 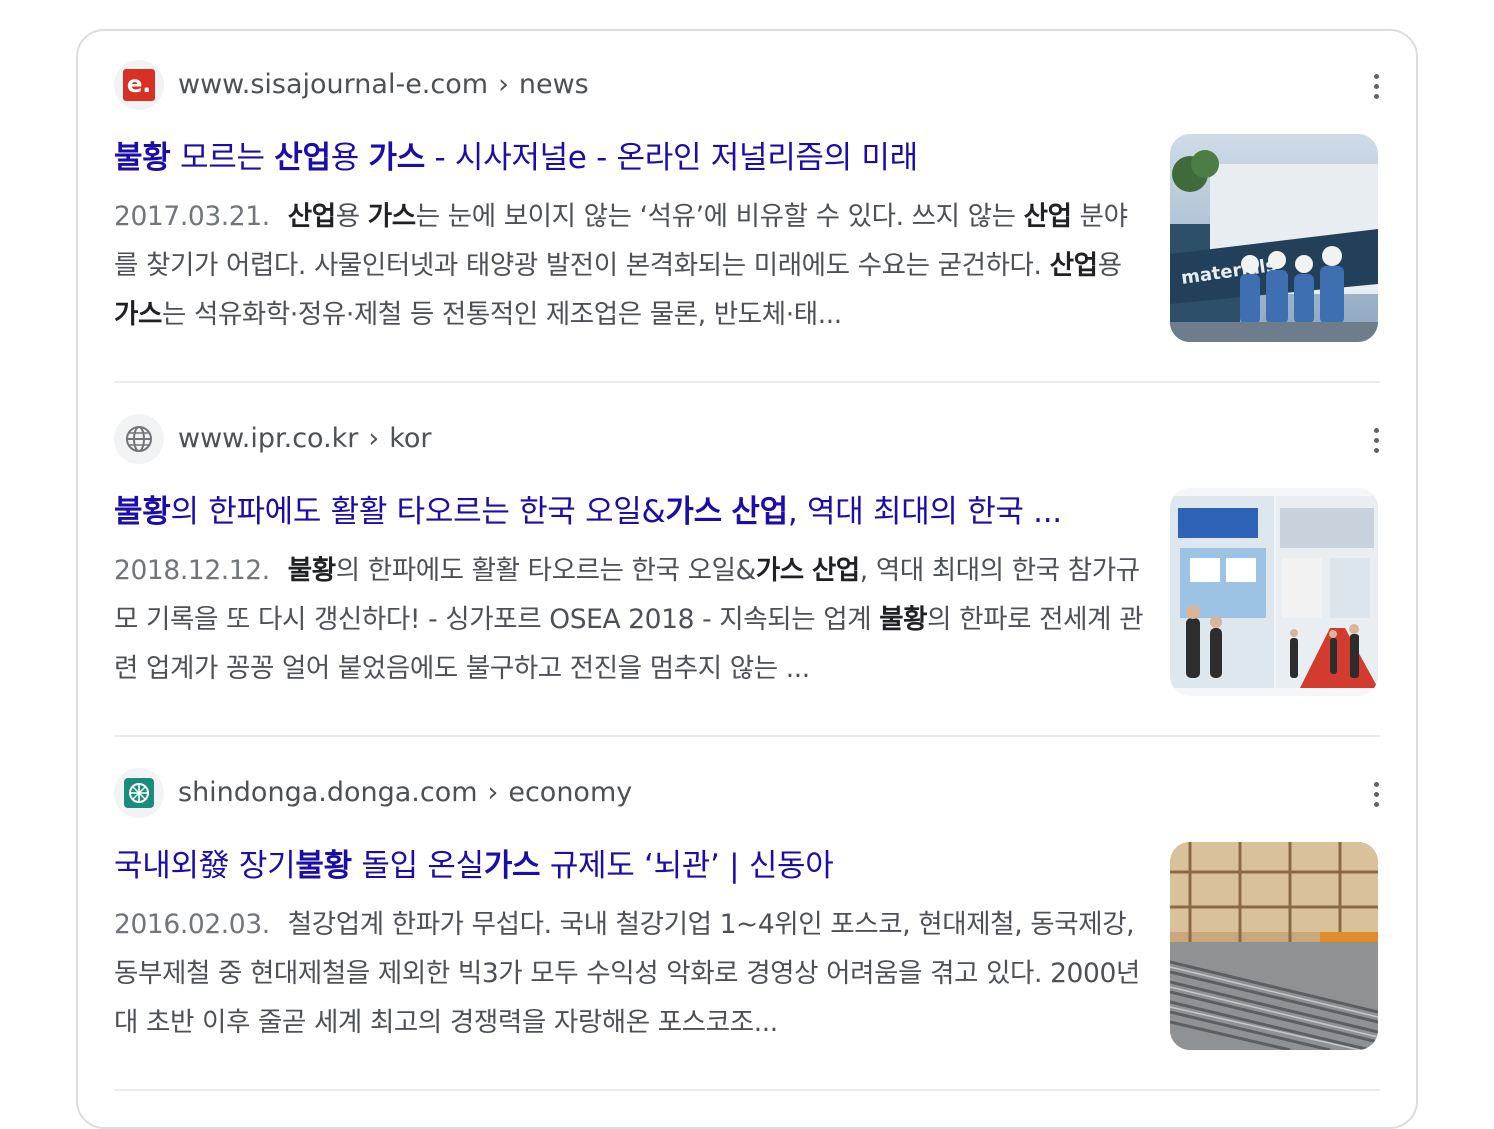 I want to click on site-breadcrumb: shindonga.donga.com › economy, so click(x=405, y=792).